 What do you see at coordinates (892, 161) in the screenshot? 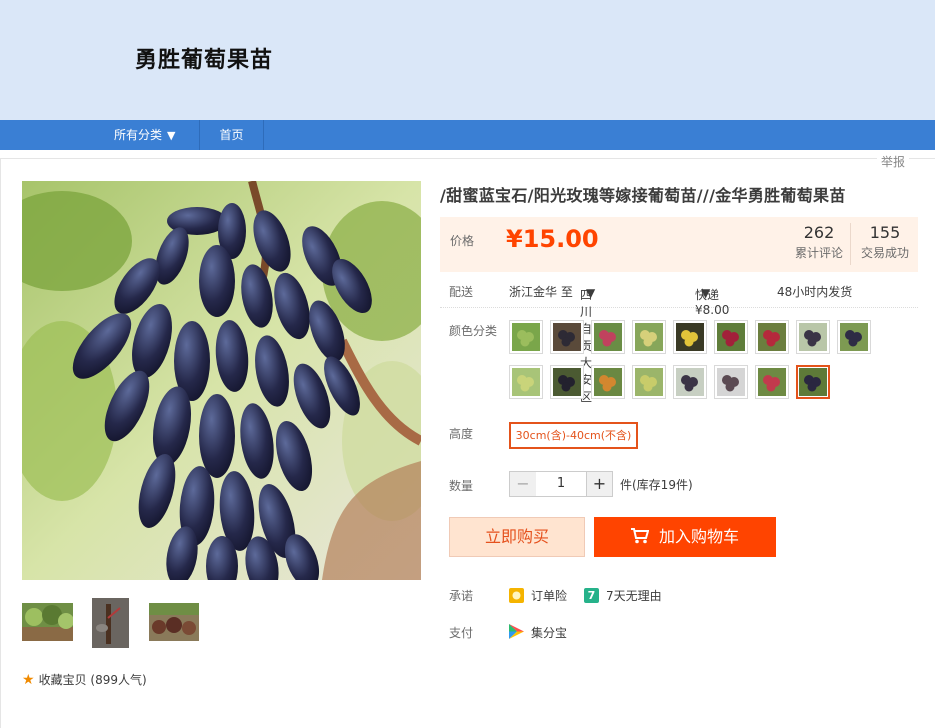
I see `report-link: 举报` at bounding box center [892, 161].